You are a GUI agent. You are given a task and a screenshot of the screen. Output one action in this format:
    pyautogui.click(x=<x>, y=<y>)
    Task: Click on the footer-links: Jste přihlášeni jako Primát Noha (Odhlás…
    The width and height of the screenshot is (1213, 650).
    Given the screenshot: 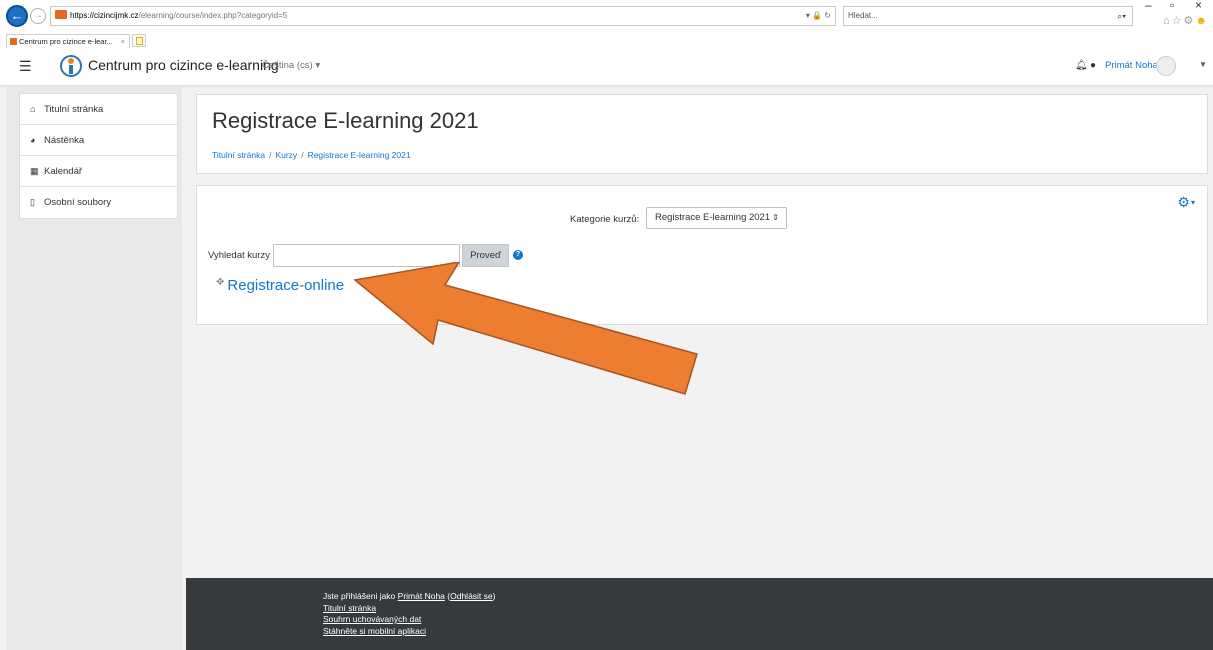 What is the action you would take?
    pyautogui.click(x=409, y=614)
    